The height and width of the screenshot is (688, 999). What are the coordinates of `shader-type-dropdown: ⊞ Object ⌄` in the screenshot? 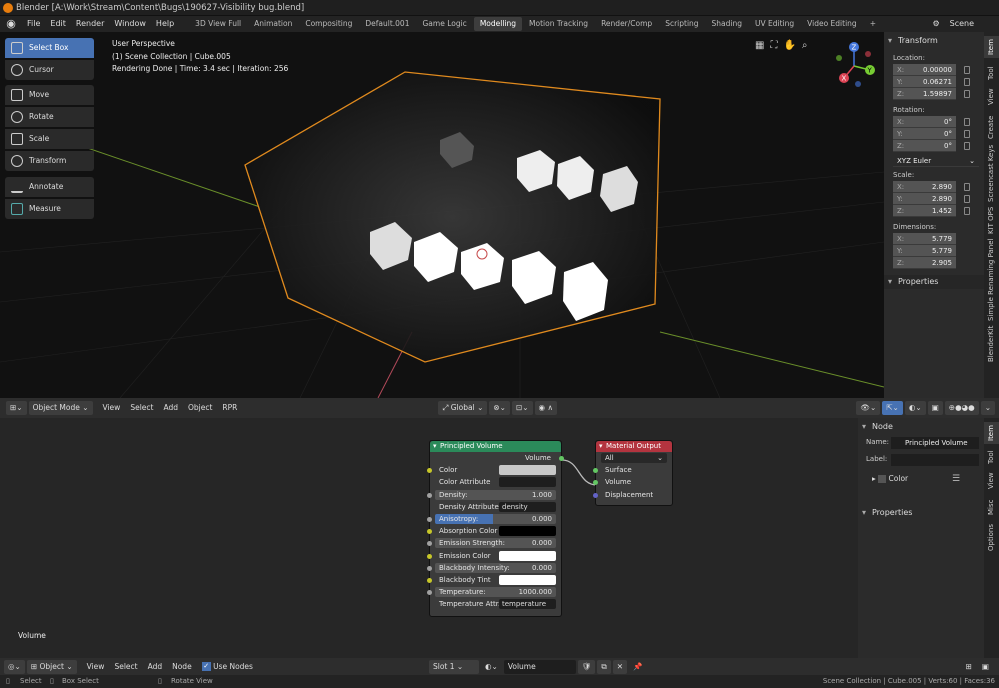 It's located at (51, 666).